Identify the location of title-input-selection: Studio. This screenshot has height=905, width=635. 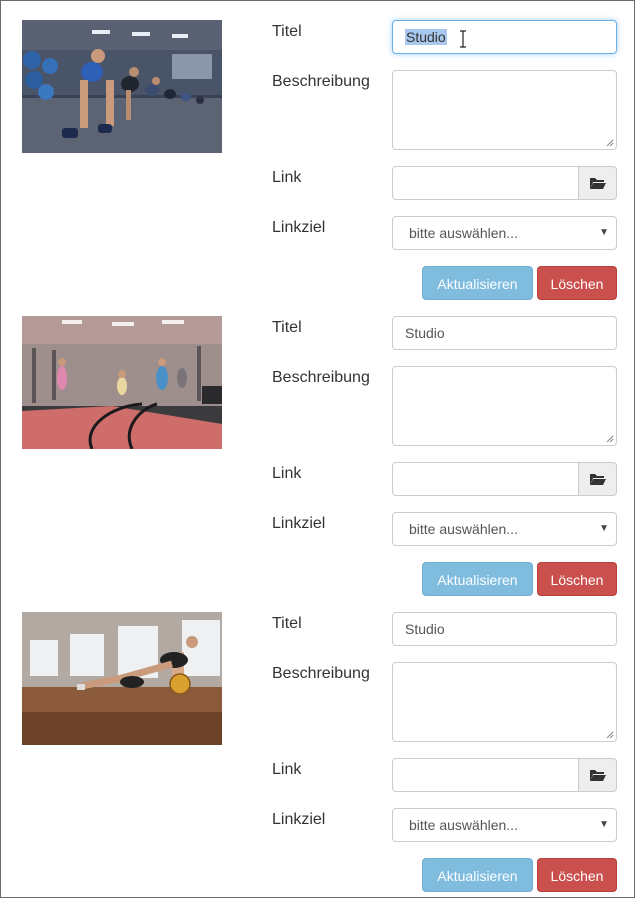
(426, 37).